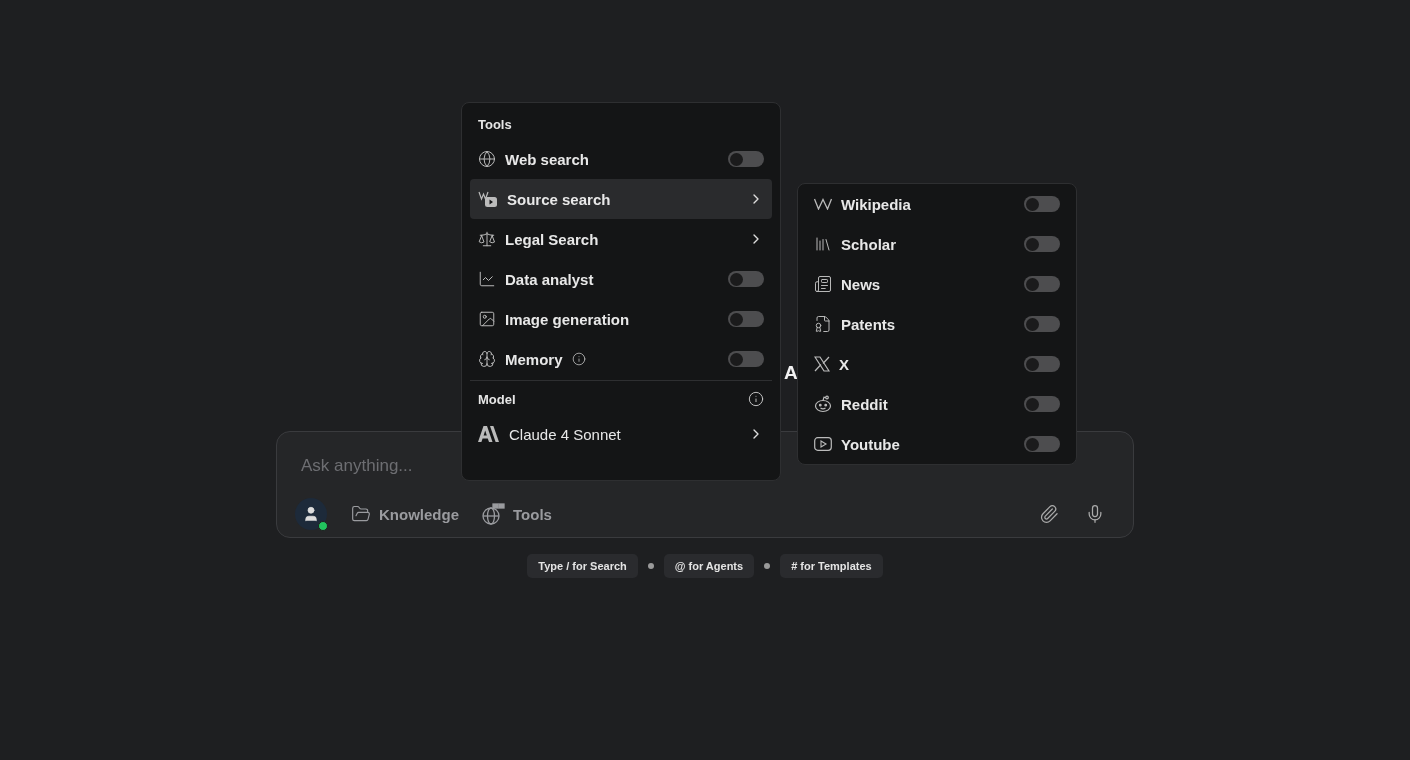  Describe the element at coordinates (937, 324) in the screenshot. I see `menu-item: Patents` at that location.